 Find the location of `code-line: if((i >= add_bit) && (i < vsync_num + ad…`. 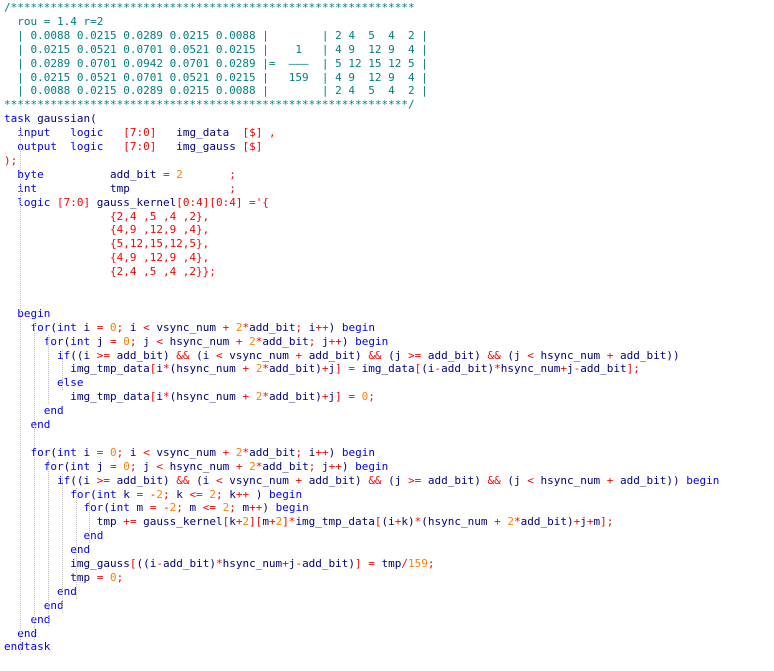

code-line: if((i >= add_bit) && (i < vsync_num + ad… is located at coordinates (361, 481).